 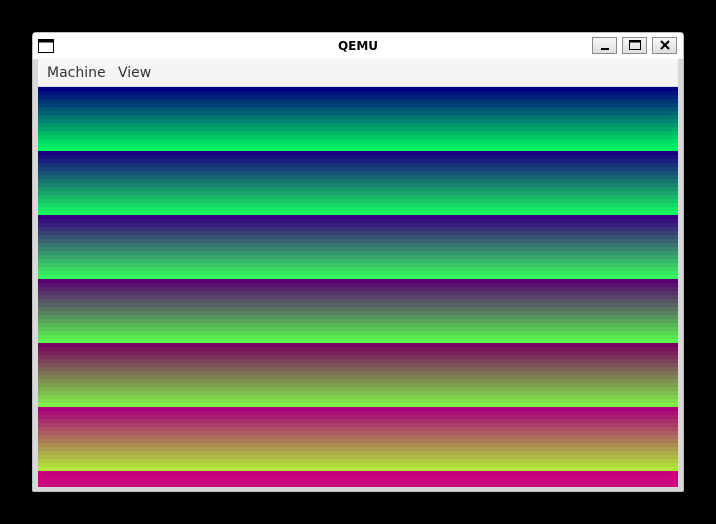 What do you see at coordinates (604, 49) in the screenshot?
I see `minimize-icon` at bounding box center [604, 49].